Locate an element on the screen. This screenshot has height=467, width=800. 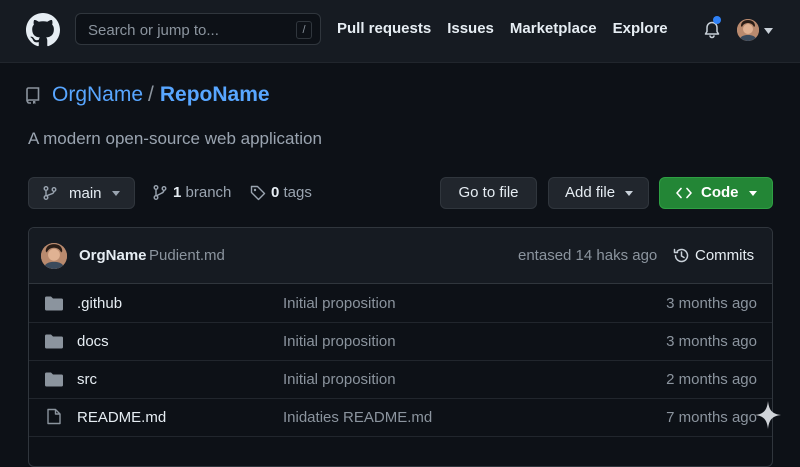
github-logo-icon is located at coordinates (43, 30).